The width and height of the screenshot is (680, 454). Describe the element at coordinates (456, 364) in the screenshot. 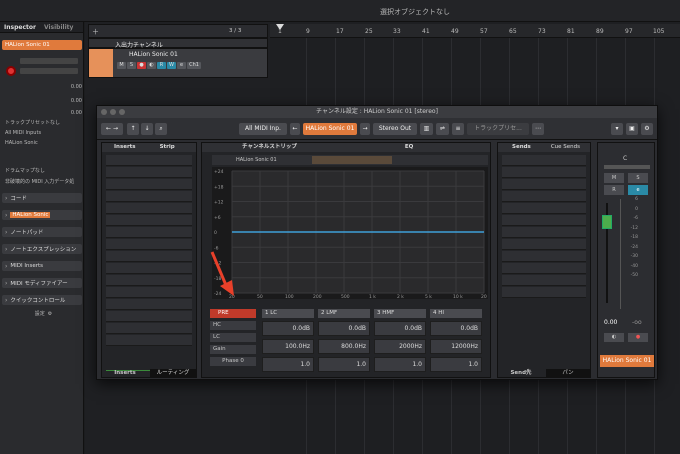

I see `band-4-q: 1.0` at that location.